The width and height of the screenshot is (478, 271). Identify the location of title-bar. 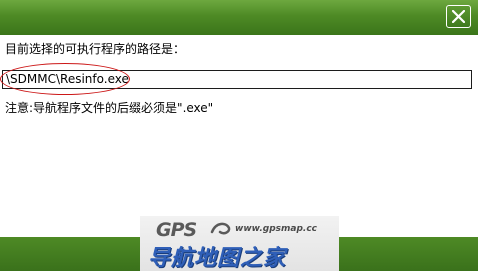
(239, 17).